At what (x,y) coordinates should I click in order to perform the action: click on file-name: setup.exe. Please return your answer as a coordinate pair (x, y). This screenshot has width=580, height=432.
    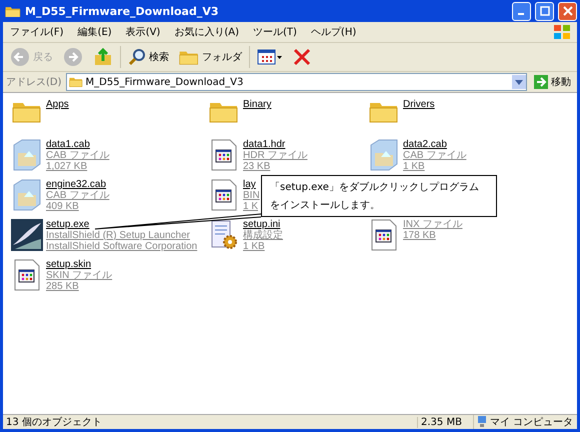
    Looking at the image, I should click on (122, 224).